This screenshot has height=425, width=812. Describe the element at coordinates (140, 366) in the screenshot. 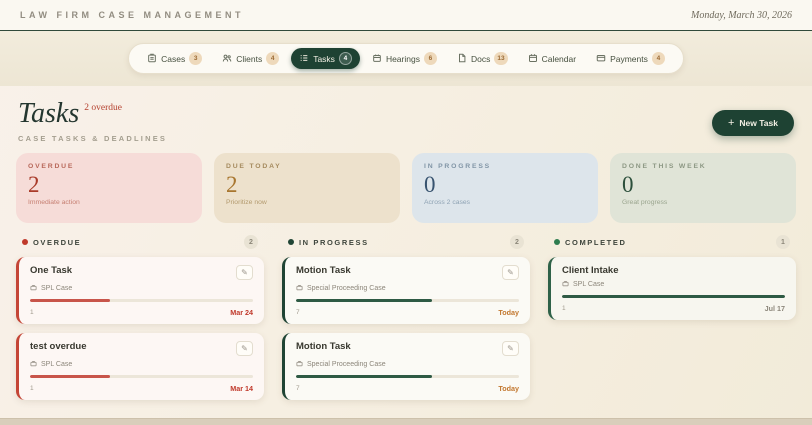

I see `task-card: test overdue ✎ SPL Case 1 Mar 14` at that location.